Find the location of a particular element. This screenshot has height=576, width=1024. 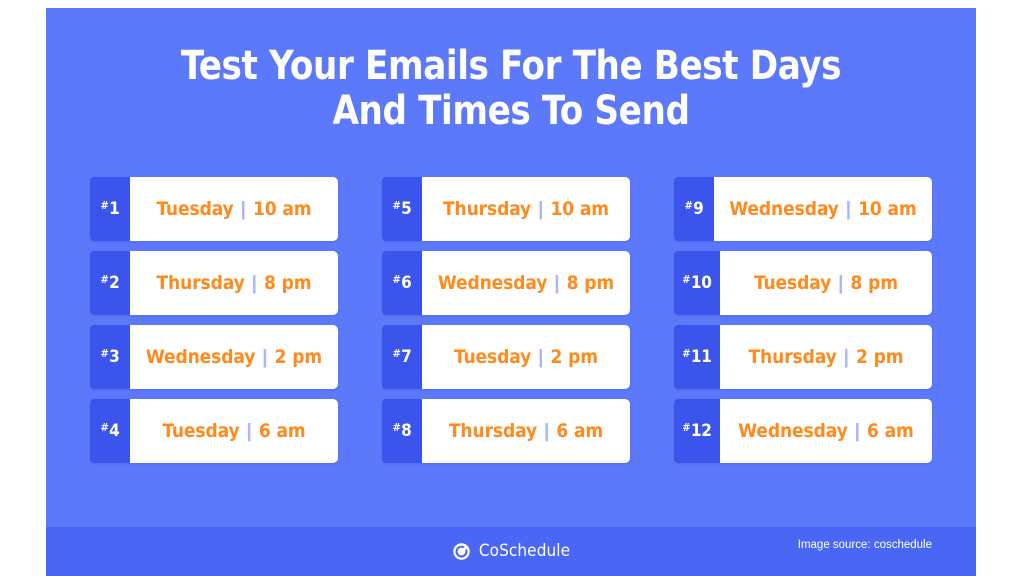

slot-card: #4 Tuesday | 6 am is located at coordinates (214, 431).